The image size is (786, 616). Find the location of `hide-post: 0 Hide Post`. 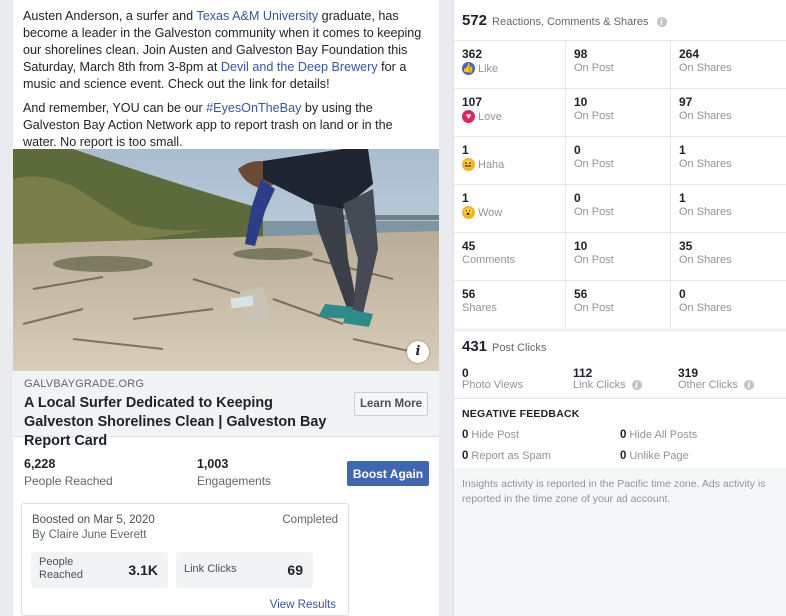

hide-post: 0 Hide Post is located at coordinates (491, 435).